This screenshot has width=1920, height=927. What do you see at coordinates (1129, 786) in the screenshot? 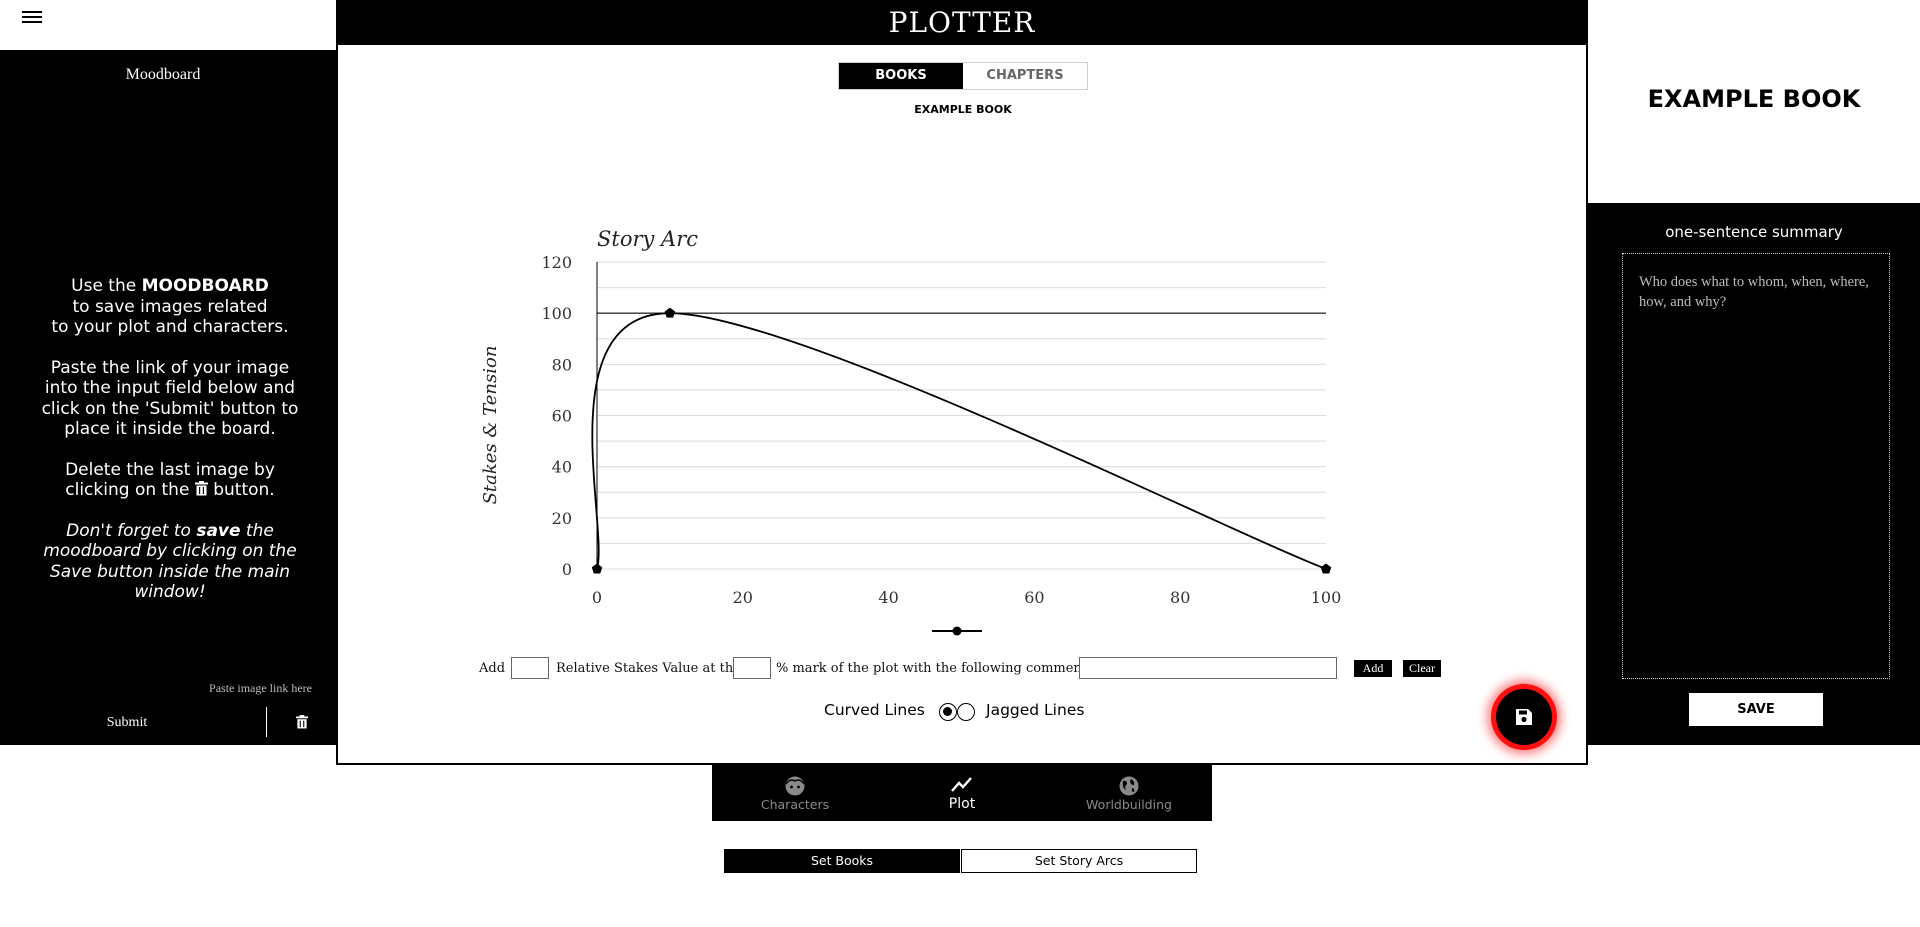
I see `globe-icon` at bounding box center [1129, 786].